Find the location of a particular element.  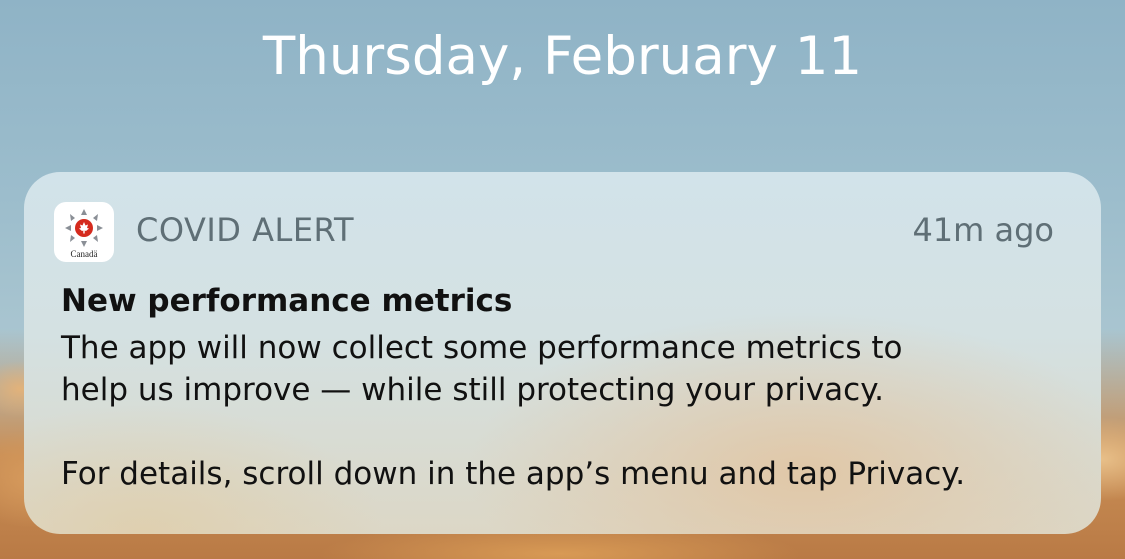

notification-app-name: COVID ALERT is located at coordinates (245, 230).